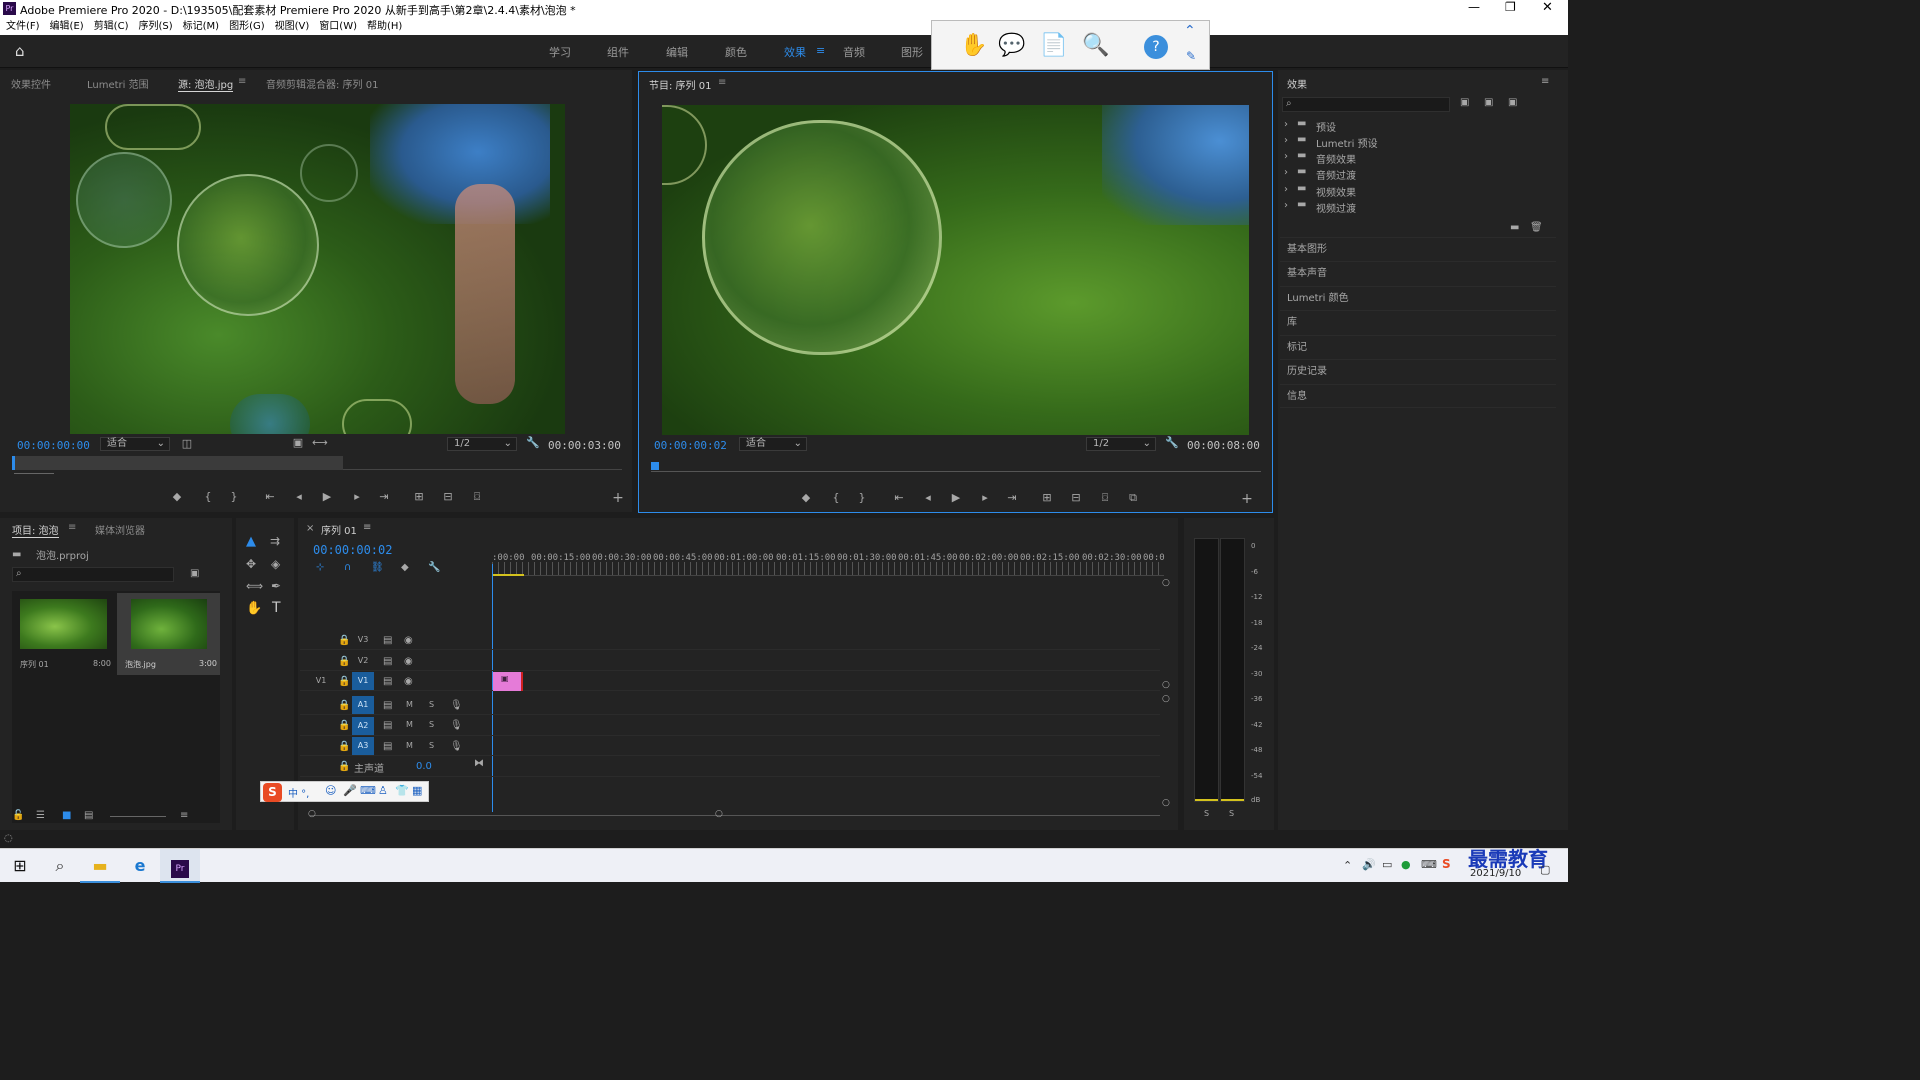 This screenshot has height=1080, width=1920. Describe the element at coordinates (276, 586) in the screenshot. I see `pen-tool-icon: ✒` at that location.